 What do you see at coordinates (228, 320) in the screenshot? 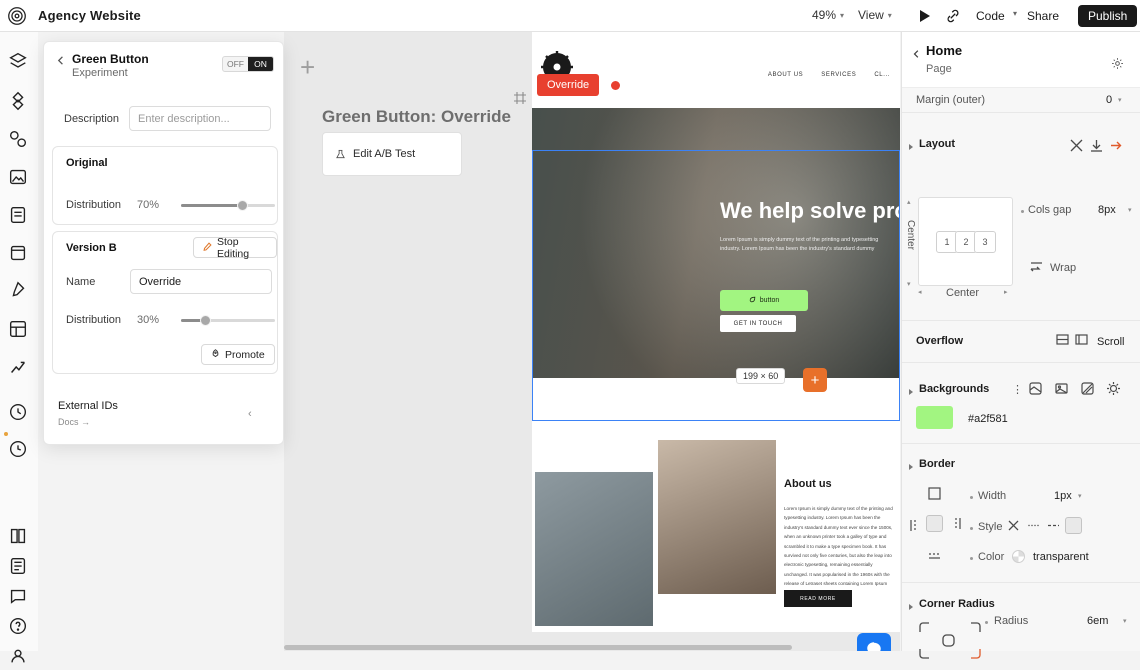
I see `version-b-distribution-slider` at bounding box center [228, 320].